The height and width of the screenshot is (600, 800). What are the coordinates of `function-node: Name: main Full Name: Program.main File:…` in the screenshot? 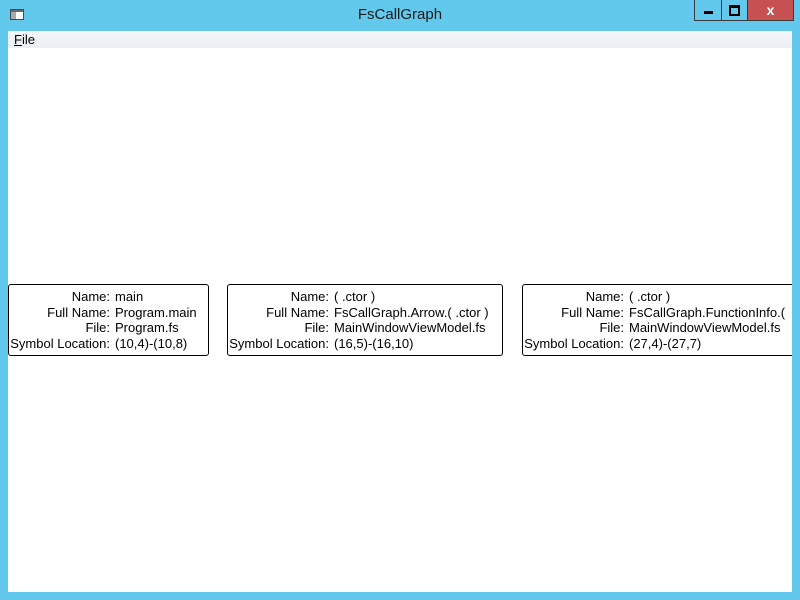 It's located at (108, 320).